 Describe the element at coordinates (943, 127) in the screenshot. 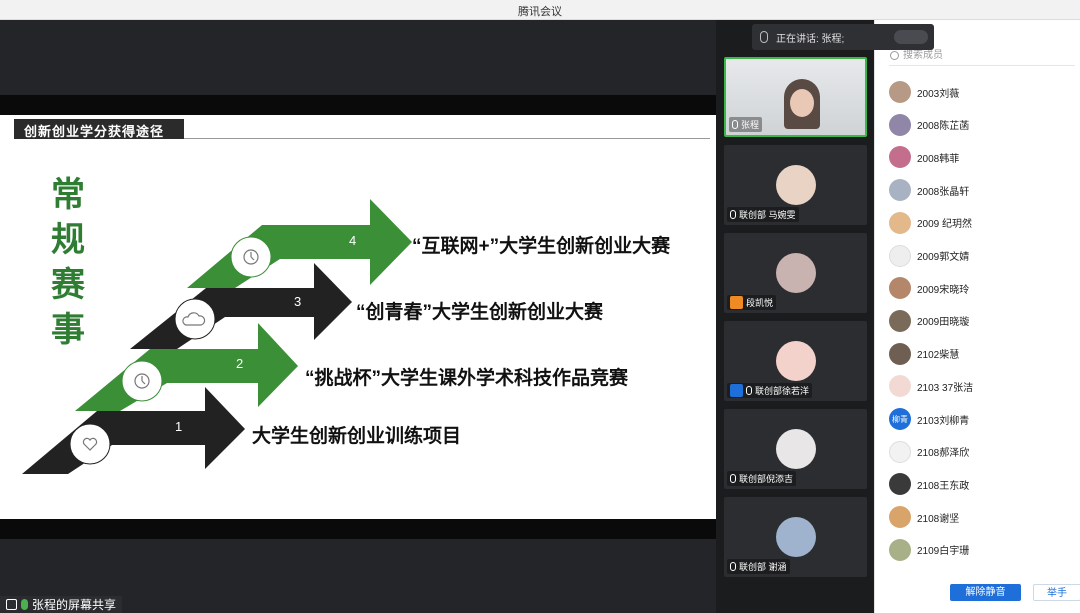

I see `member-name: 2008陈芷菡` at that location.